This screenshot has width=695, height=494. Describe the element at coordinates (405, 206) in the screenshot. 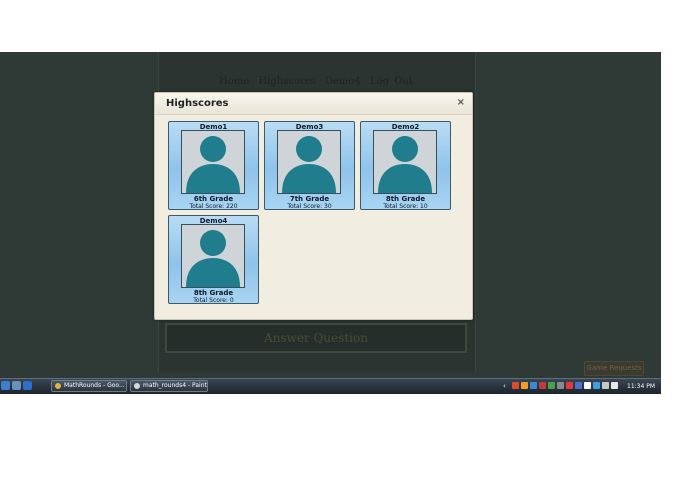

I see `card-total-score: Total Score: 10` at that location.